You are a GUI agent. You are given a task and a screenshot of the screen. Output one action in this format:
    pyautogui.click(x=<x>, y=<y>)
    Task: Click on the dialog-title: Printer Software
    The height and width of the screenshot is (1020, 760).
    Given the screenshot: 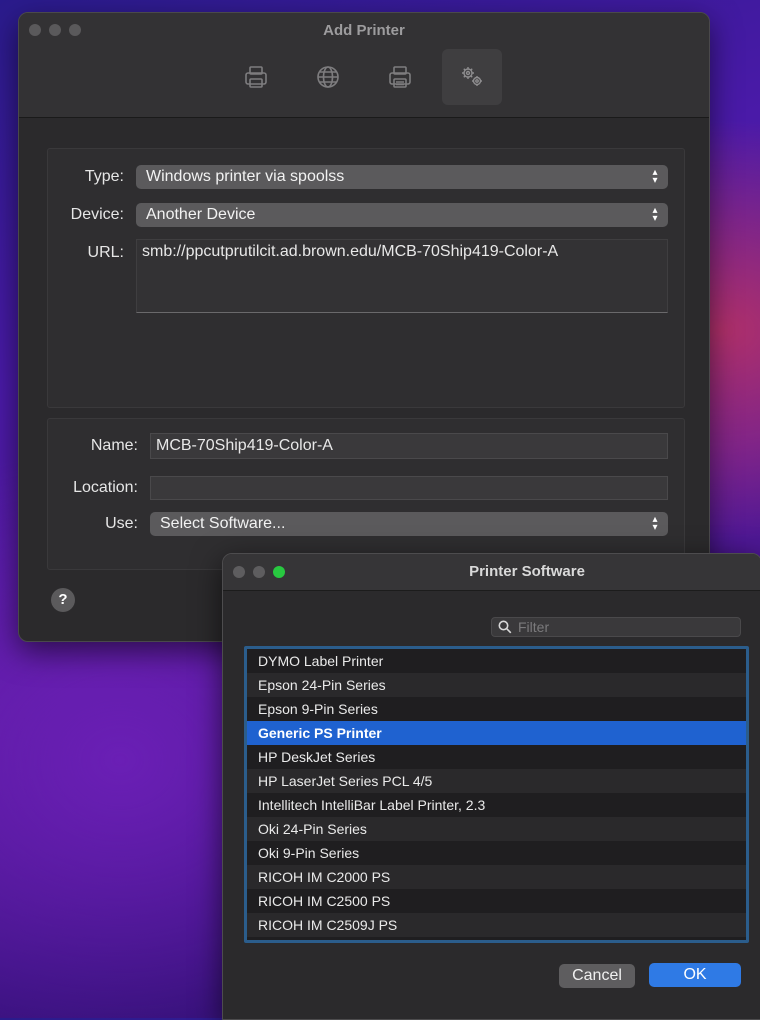 What is the action you would take?
    pyautogui.click(x=527, y=571)
    